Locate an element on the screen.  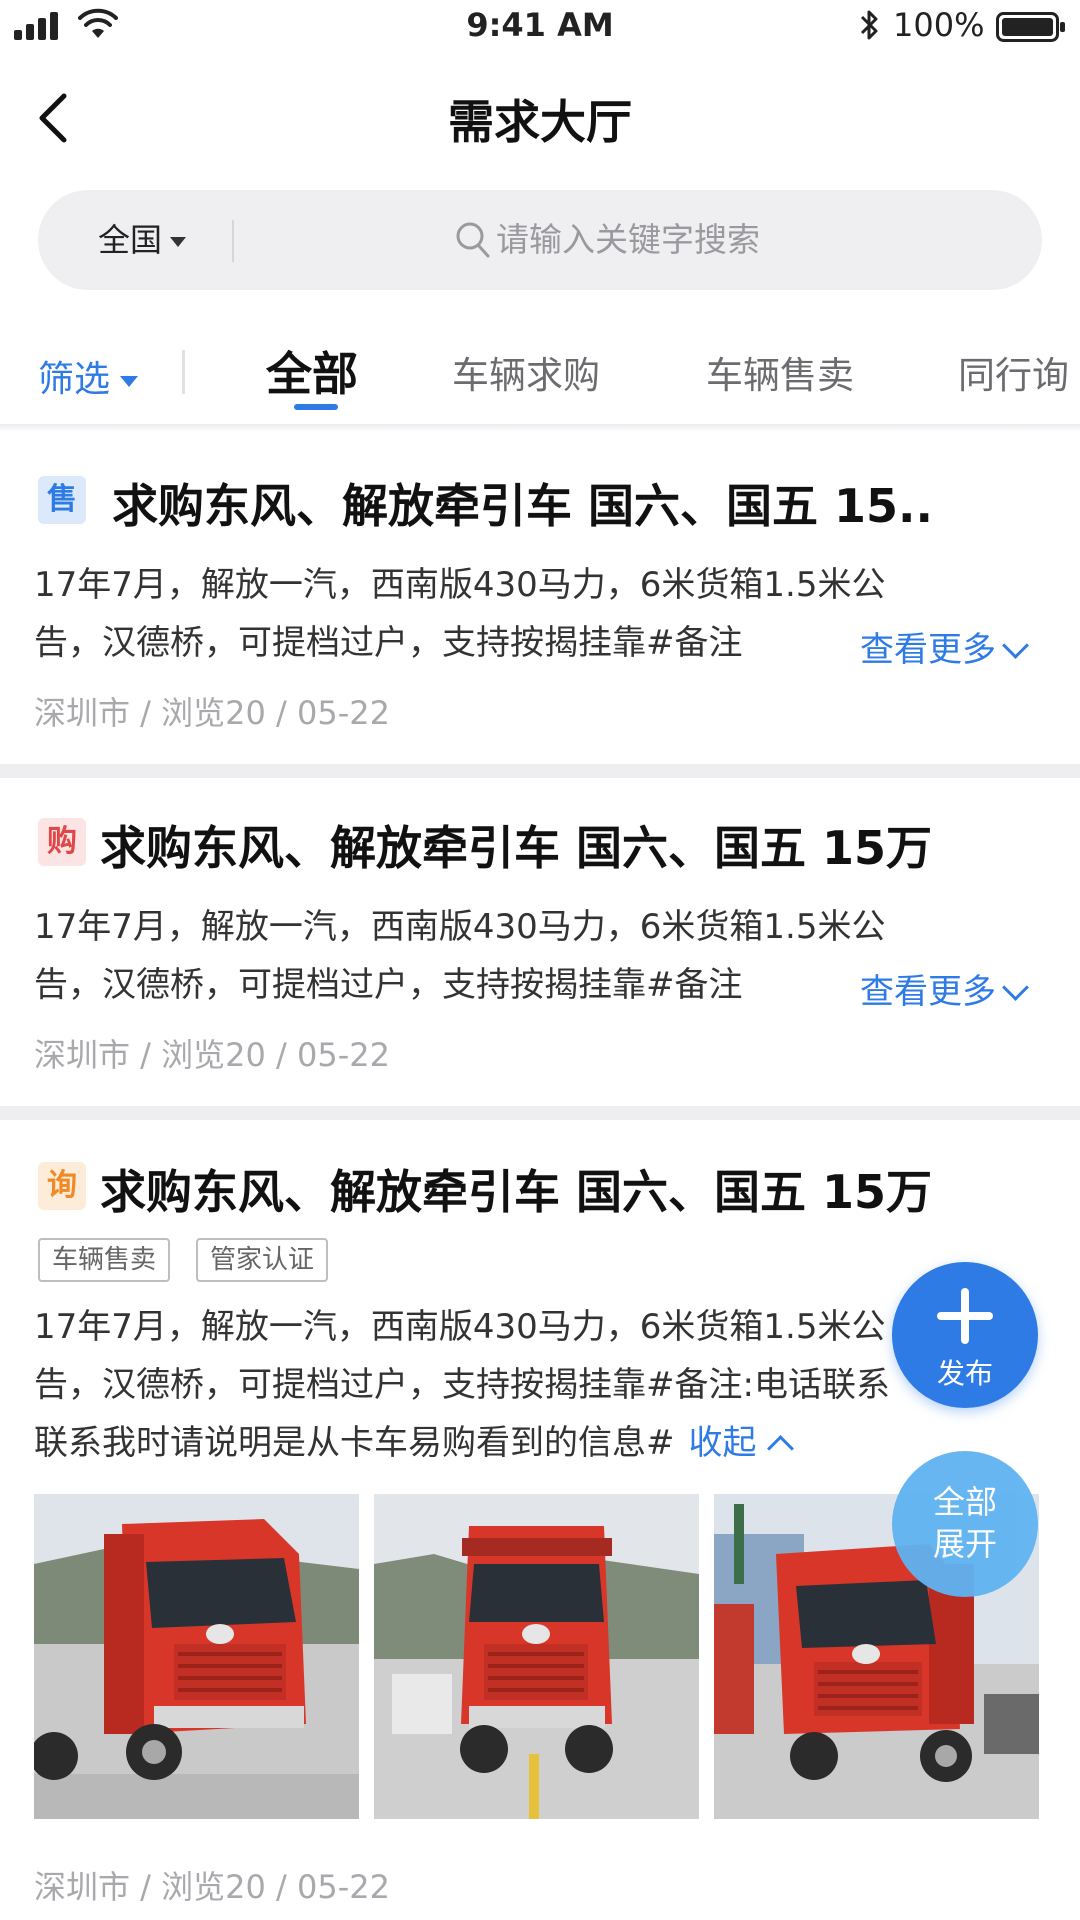
tab-peer-inquiry: 同行询 is located at coordinates (1013, 372).